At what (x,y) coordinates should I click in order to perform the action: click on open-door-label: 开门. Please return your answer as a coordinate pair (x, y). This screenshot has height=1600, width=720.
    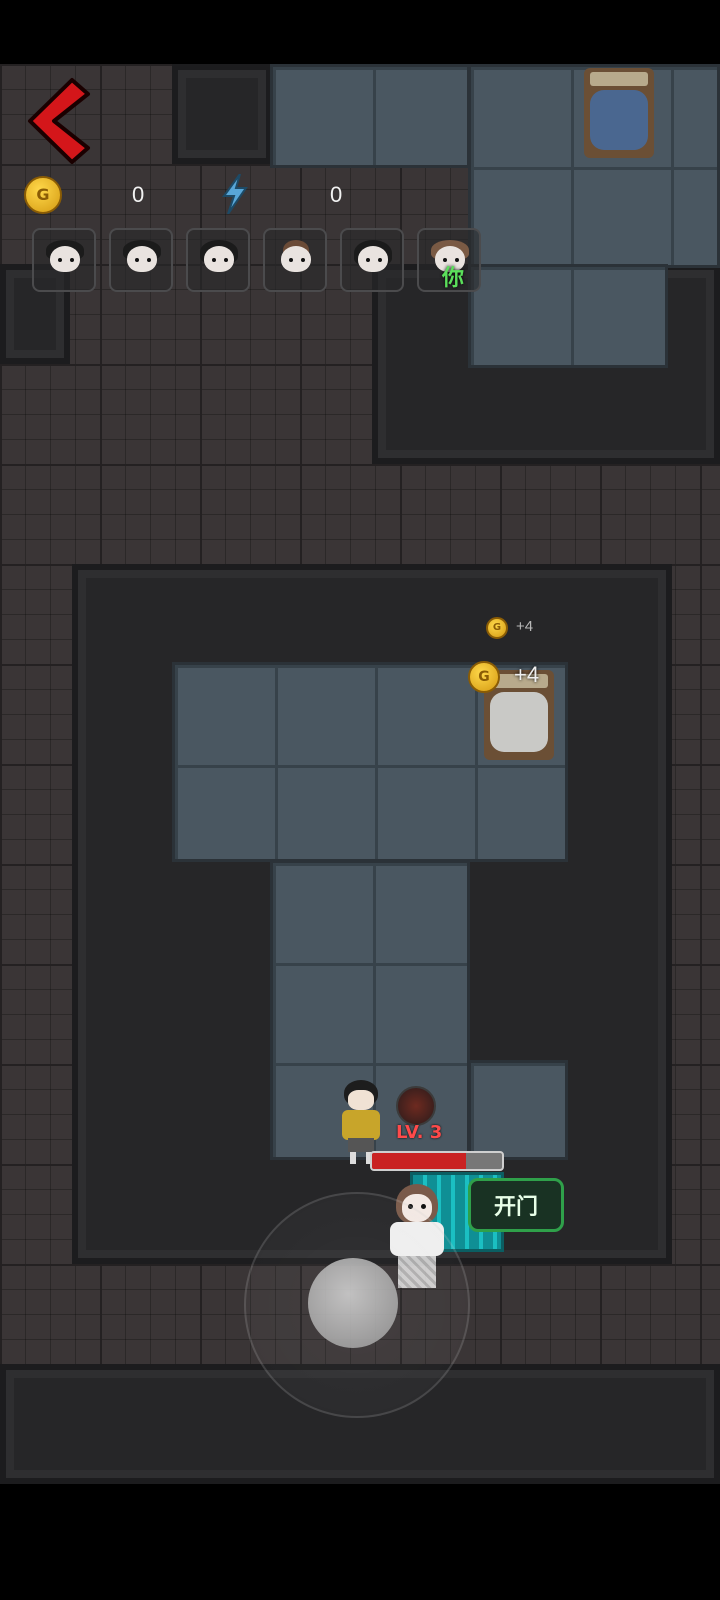
    Looking at the image, I should click on (515, 1207).